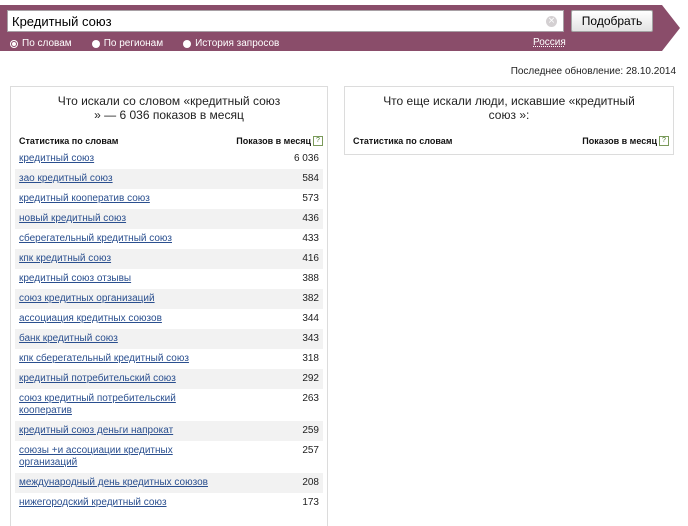 The image size is (688, 526). Describe the element at coordinates (310, 178) in the screenshot. I see `show-count: 584` at that location.